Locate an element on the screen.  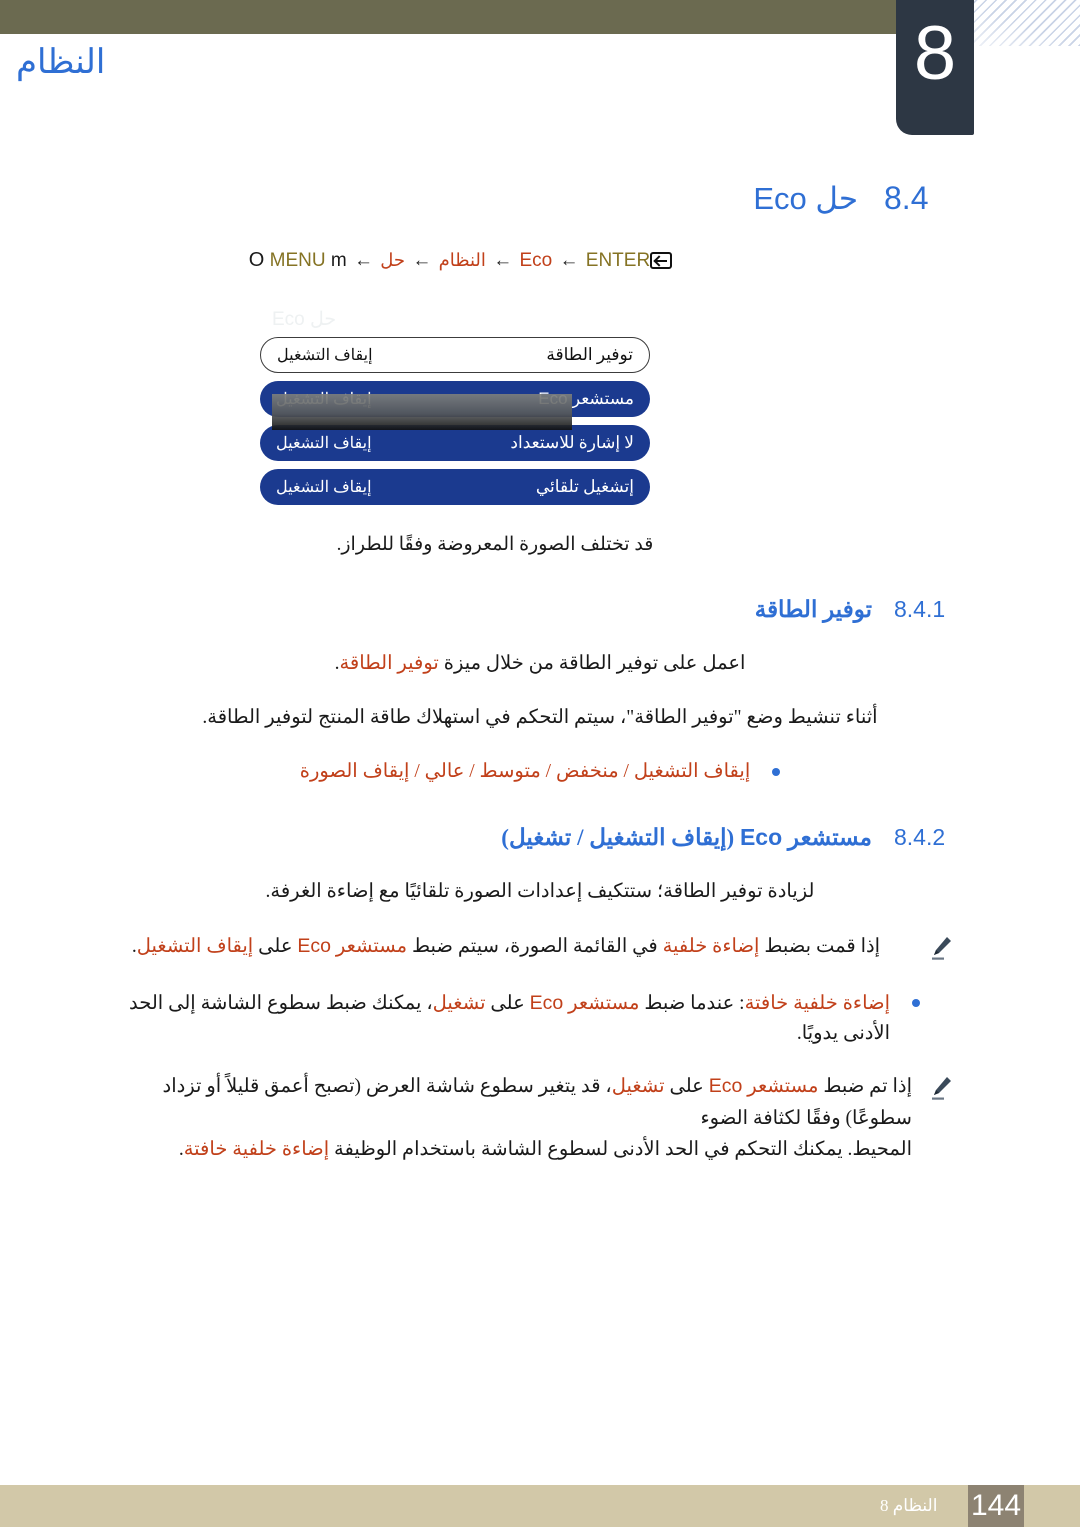
section-title: حل Eco is located at coordinates (805, 199).